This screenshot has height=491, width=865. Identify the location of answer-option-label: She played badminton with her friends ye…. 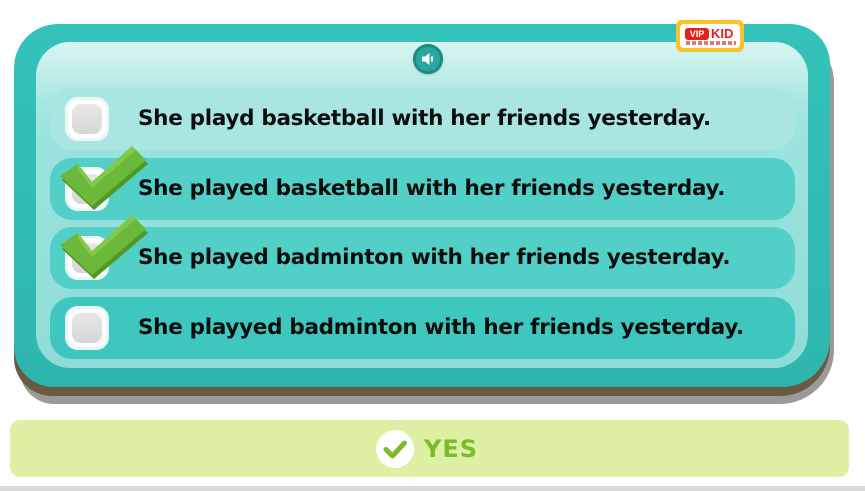
(434, 257).